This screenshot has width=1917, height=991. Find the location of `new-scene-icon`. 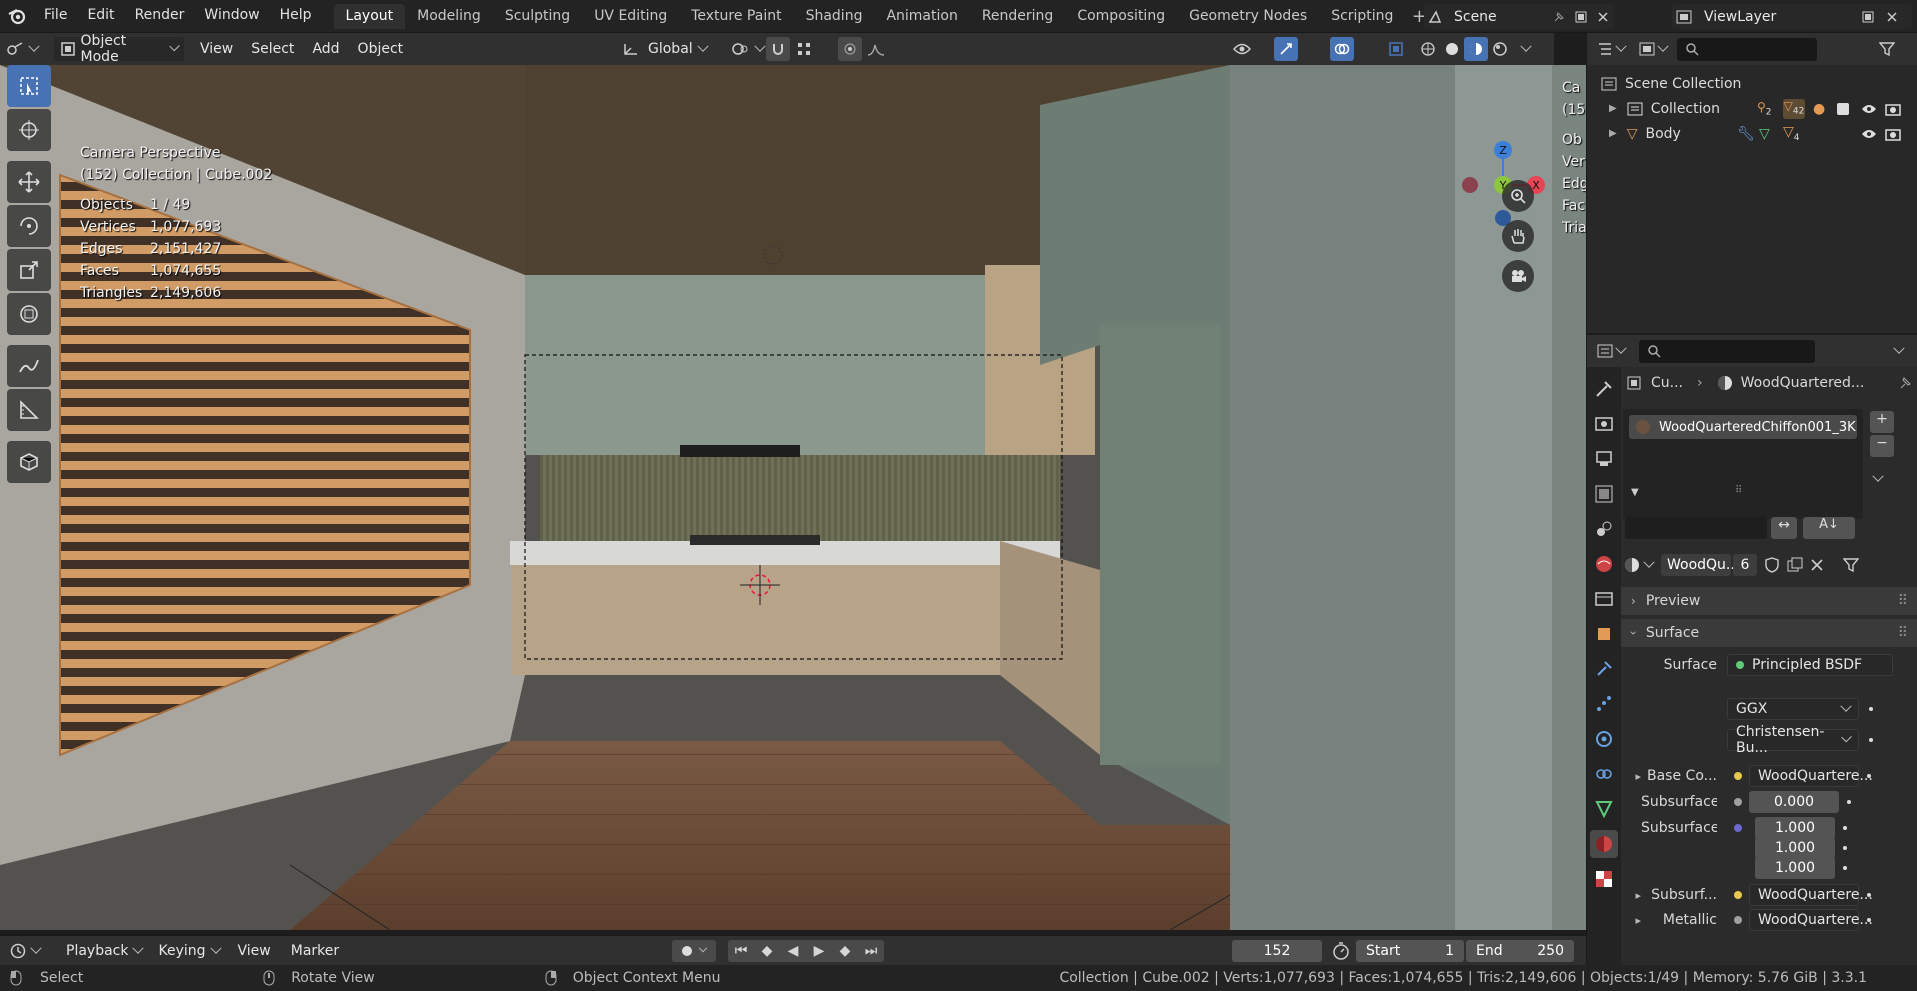

new-scene-icon is located at coordinates (1581, 17).